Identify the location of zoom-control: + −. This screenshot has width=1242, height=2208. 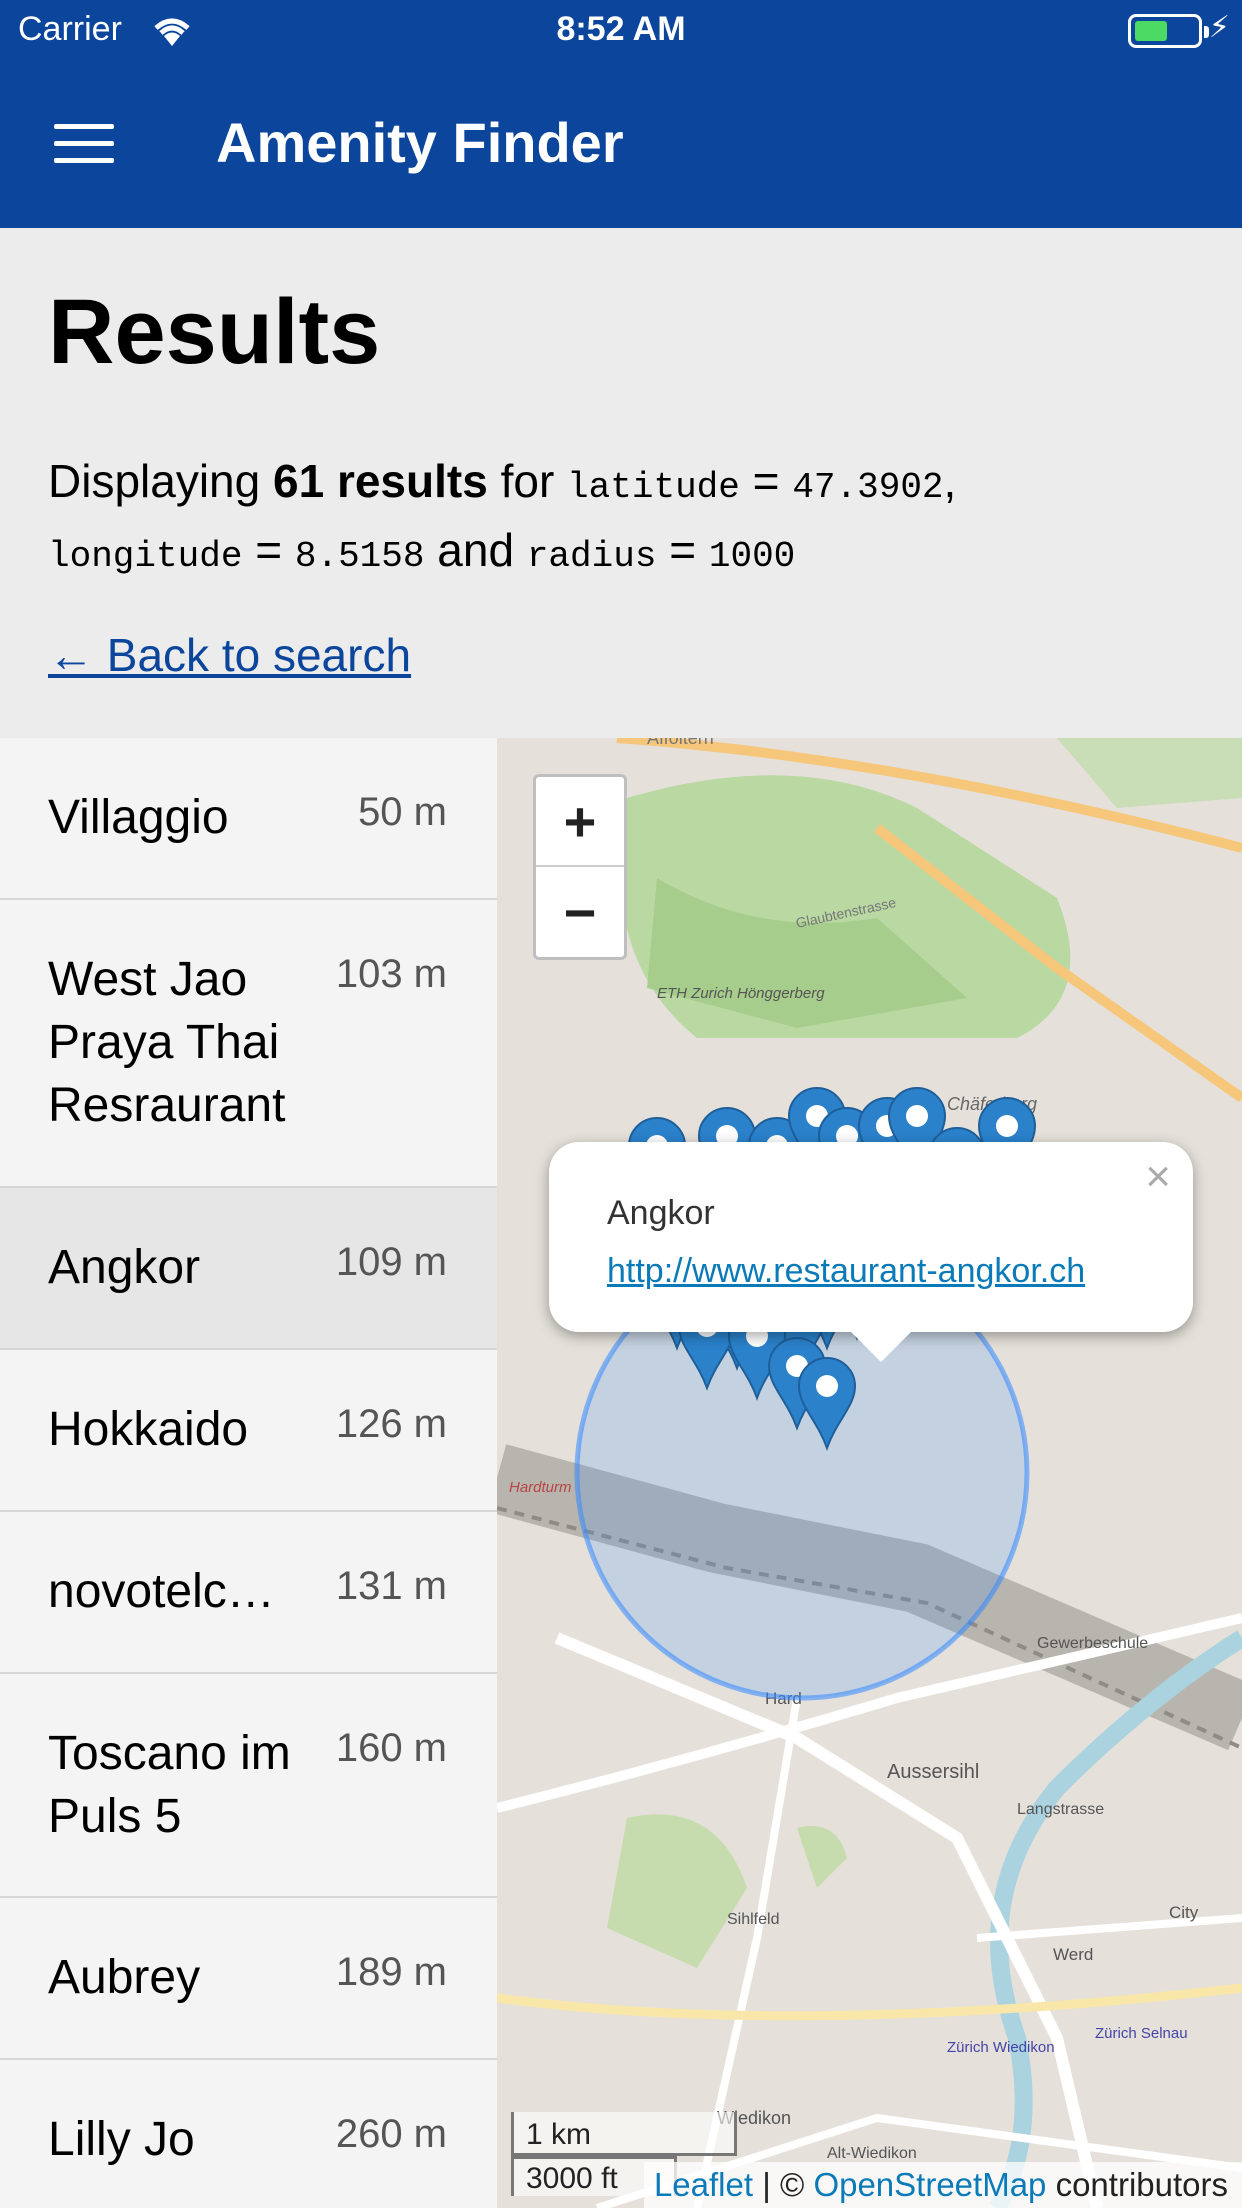
(580, 867).